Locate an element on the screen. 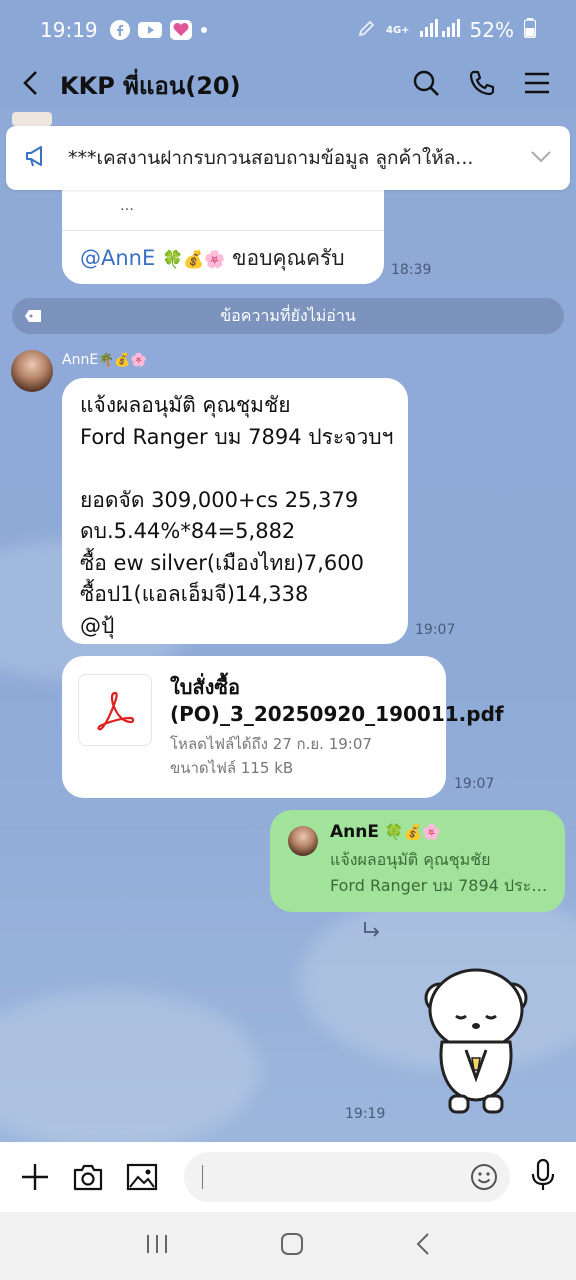 Image resolution: width=576 pixels, height=1280 pixels. message-composer is located at coordinates (288, 1177).